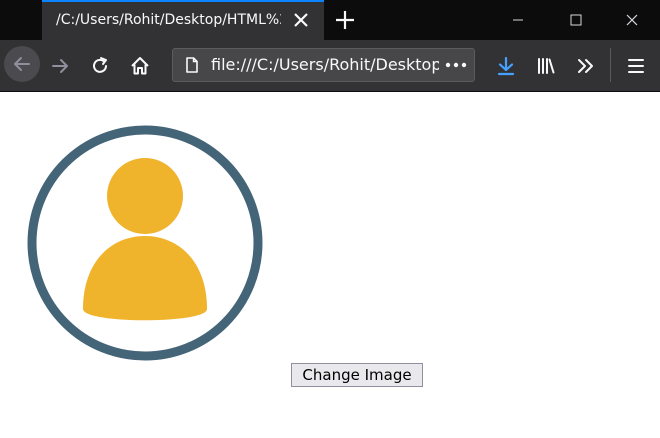  What do you see at coordinates (636, 66) in the screenshot?
I see `hamburger-icon` at bounding box center [636, 66].